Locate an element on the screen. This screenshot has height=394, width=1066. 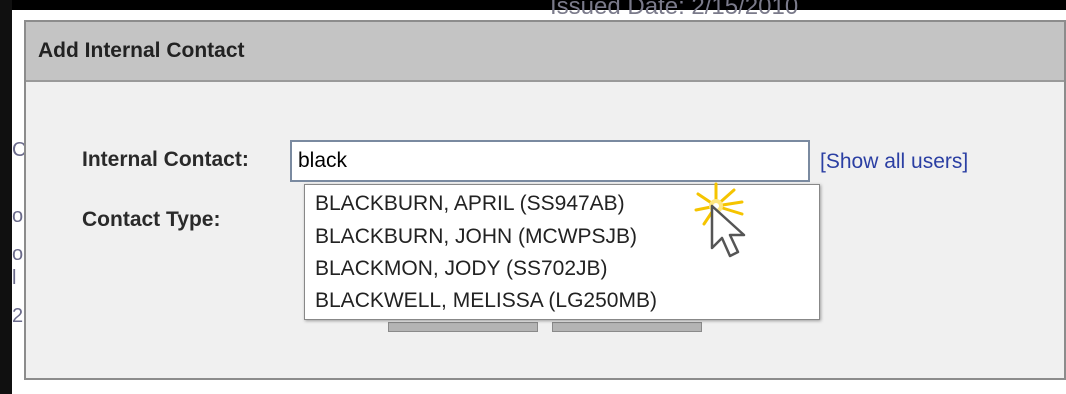
show-all-users-link: [Show all users] is located at coordinates (894, 162).